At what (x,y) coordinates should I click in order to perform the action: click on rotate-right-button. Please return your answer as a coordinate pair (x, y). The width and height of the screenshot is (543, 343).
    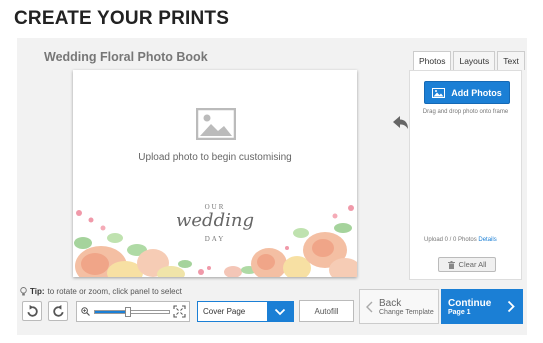
    Looking at the image, I should click on (58, 311).